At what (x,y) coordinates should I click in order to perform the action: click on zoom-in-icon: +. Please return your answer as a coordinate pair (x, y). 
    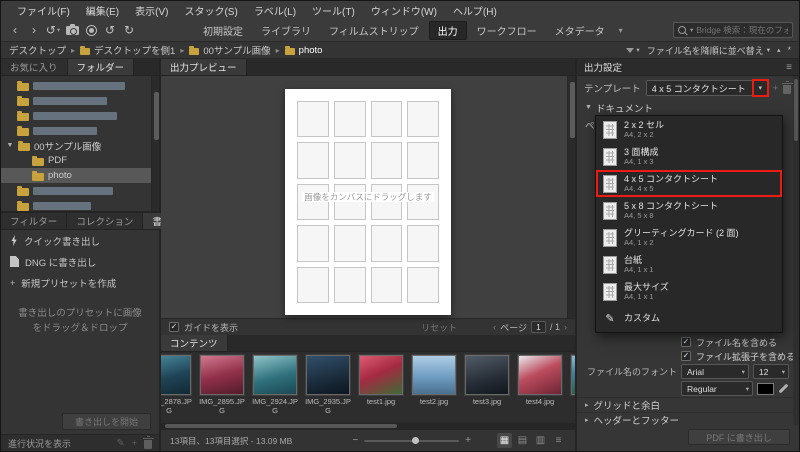
    Looking at the image, I should click on (468, 440).